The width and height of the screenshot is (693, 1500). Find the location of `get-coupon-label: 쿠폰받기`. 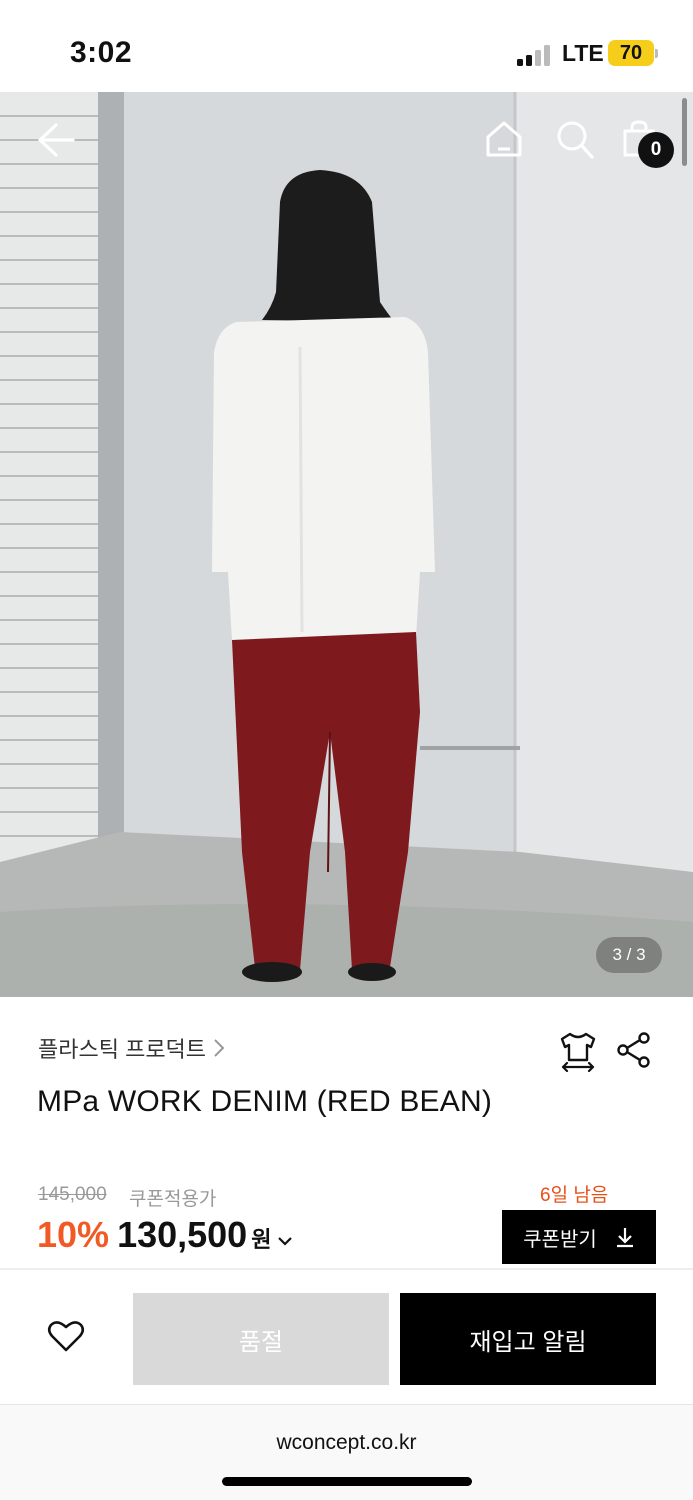

get-coupon-label: 쿠폰받기 is located at coordinates (560, 1239).